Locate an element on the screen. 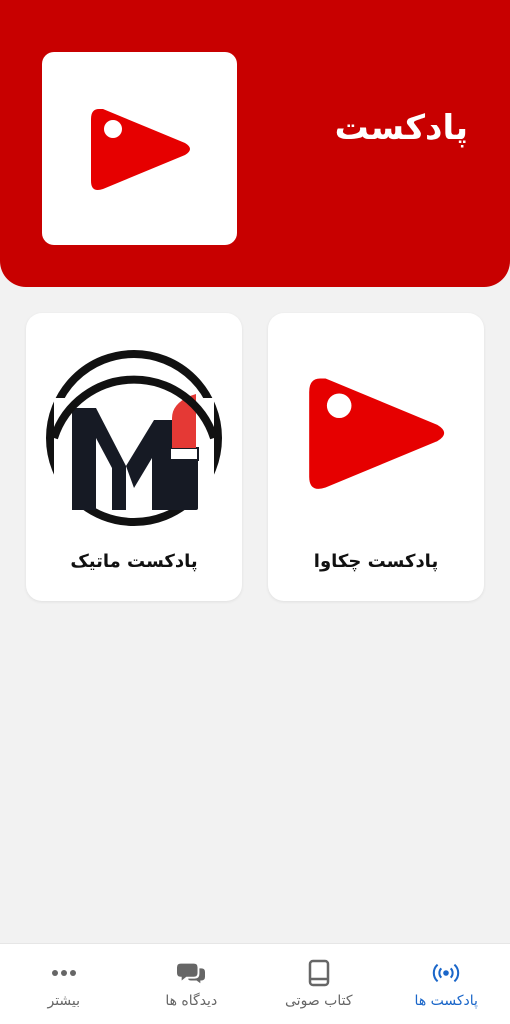 The width and height of the screenshot is (510, 1024). podcast-card-label: پادکست چکاوا is located at coordinates (376, 561).